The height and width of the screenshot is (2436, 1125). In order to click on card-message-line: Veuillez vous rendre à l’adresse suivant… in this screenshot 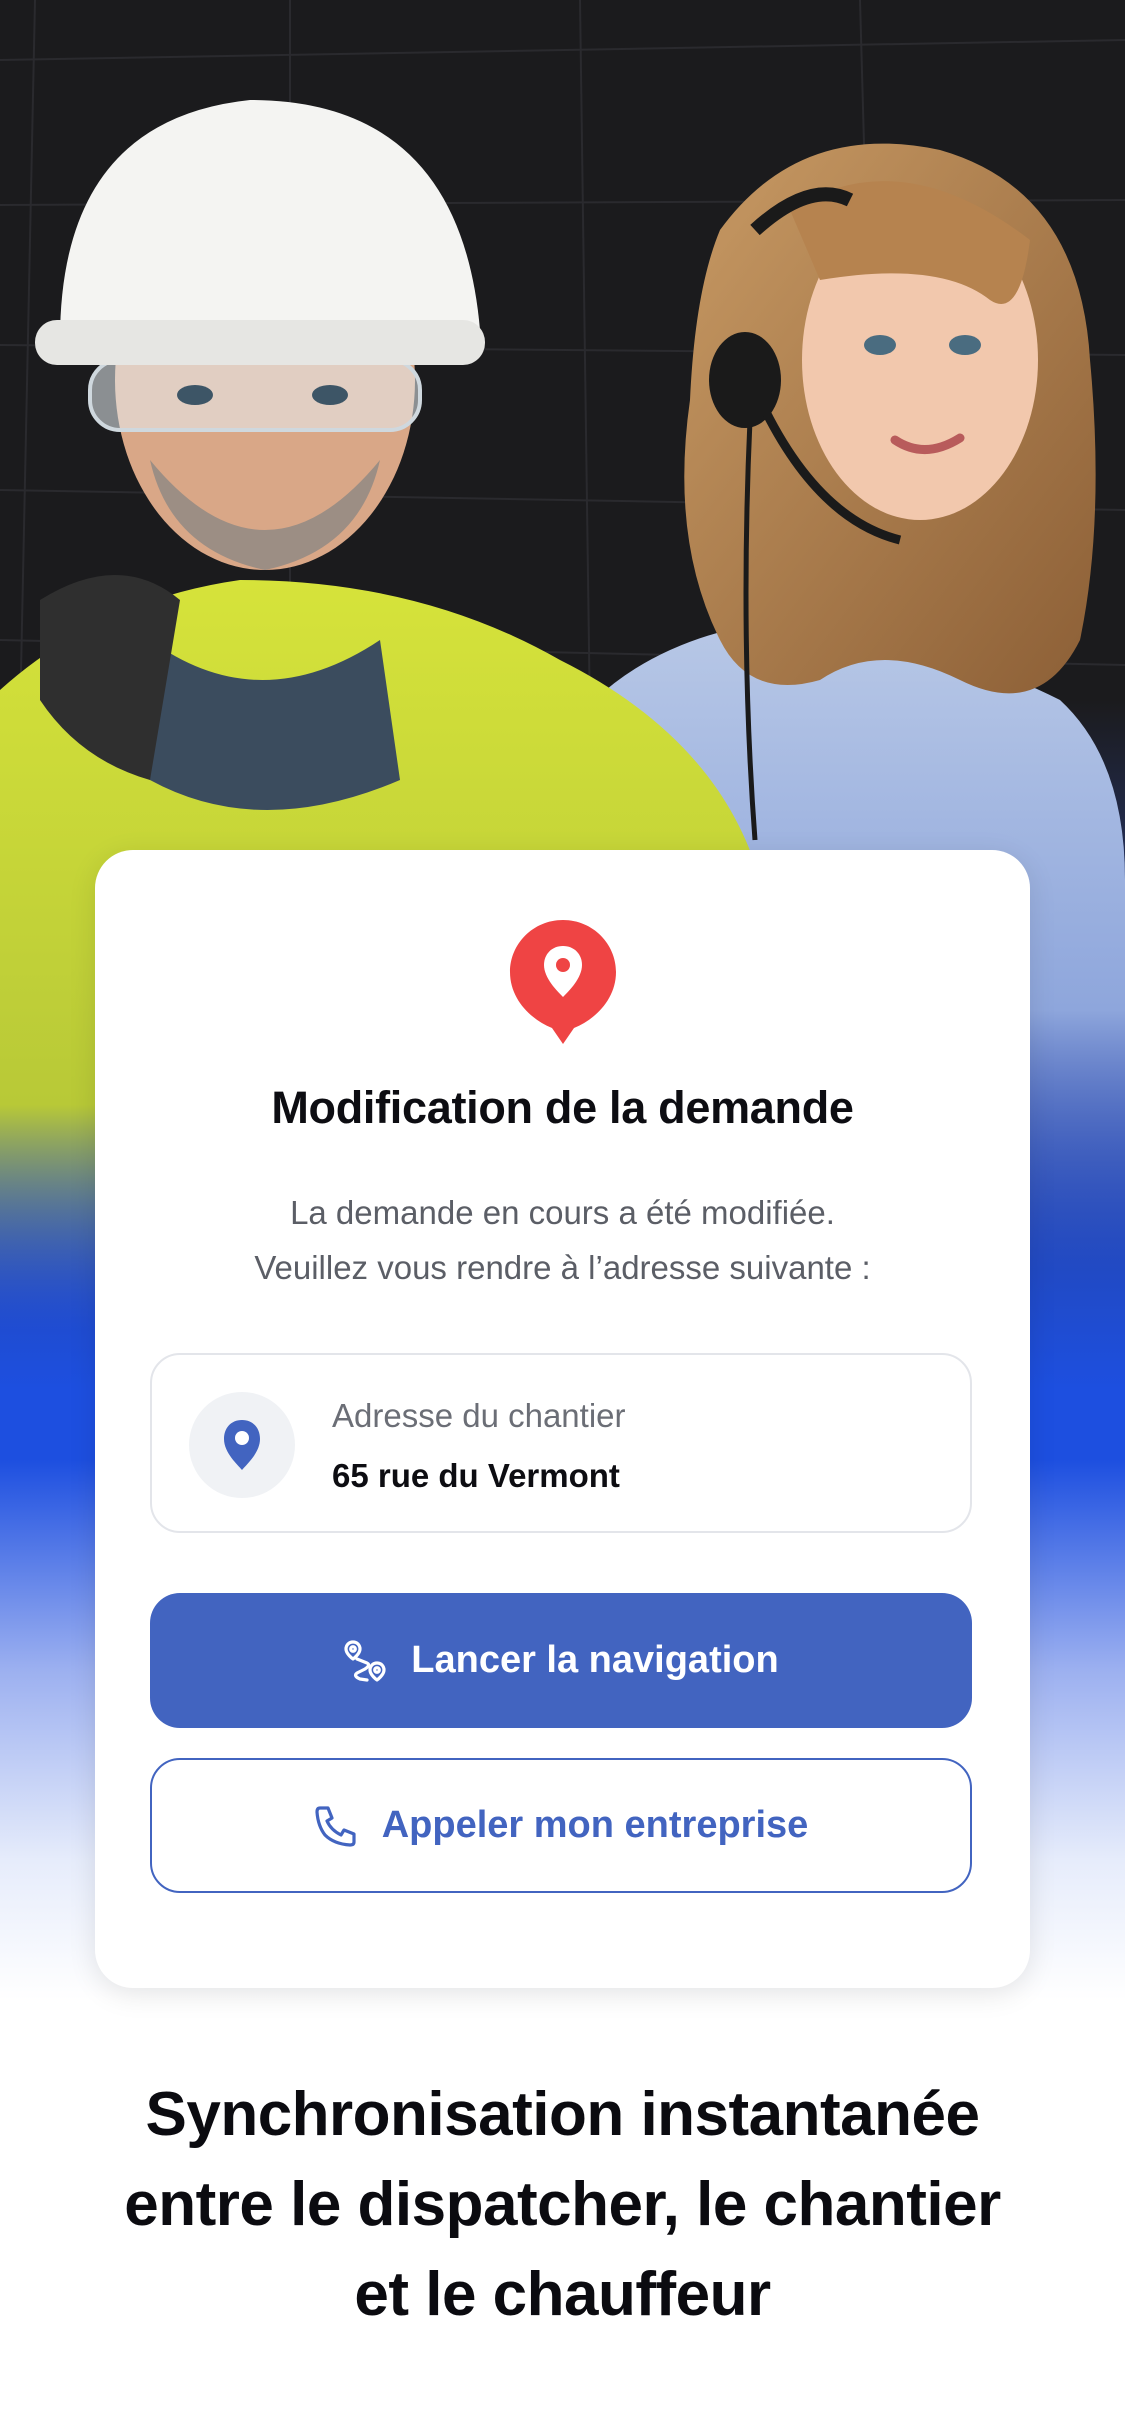, I will do `click(562, 1267)`.